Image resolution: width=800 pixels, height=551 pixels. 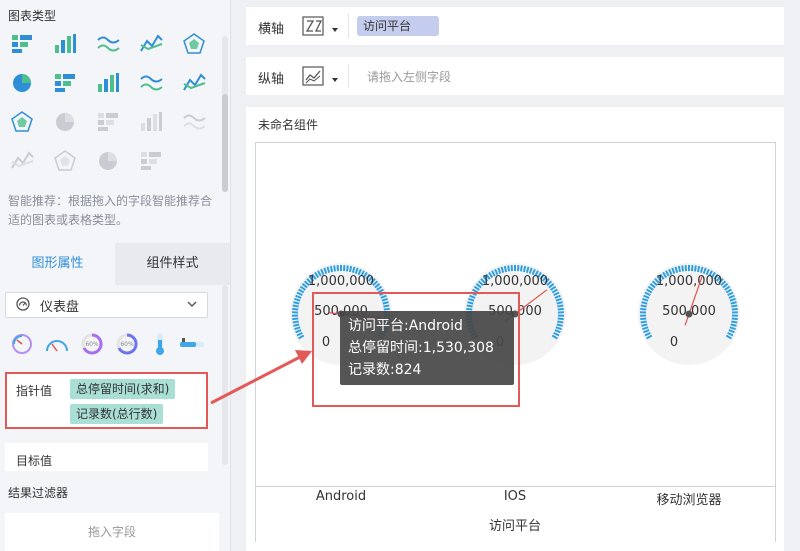 What do you see at coordinates (288, 125) in the screenshot?
I see `widget-title: 未命名组件` at bounding box center [288, 125].